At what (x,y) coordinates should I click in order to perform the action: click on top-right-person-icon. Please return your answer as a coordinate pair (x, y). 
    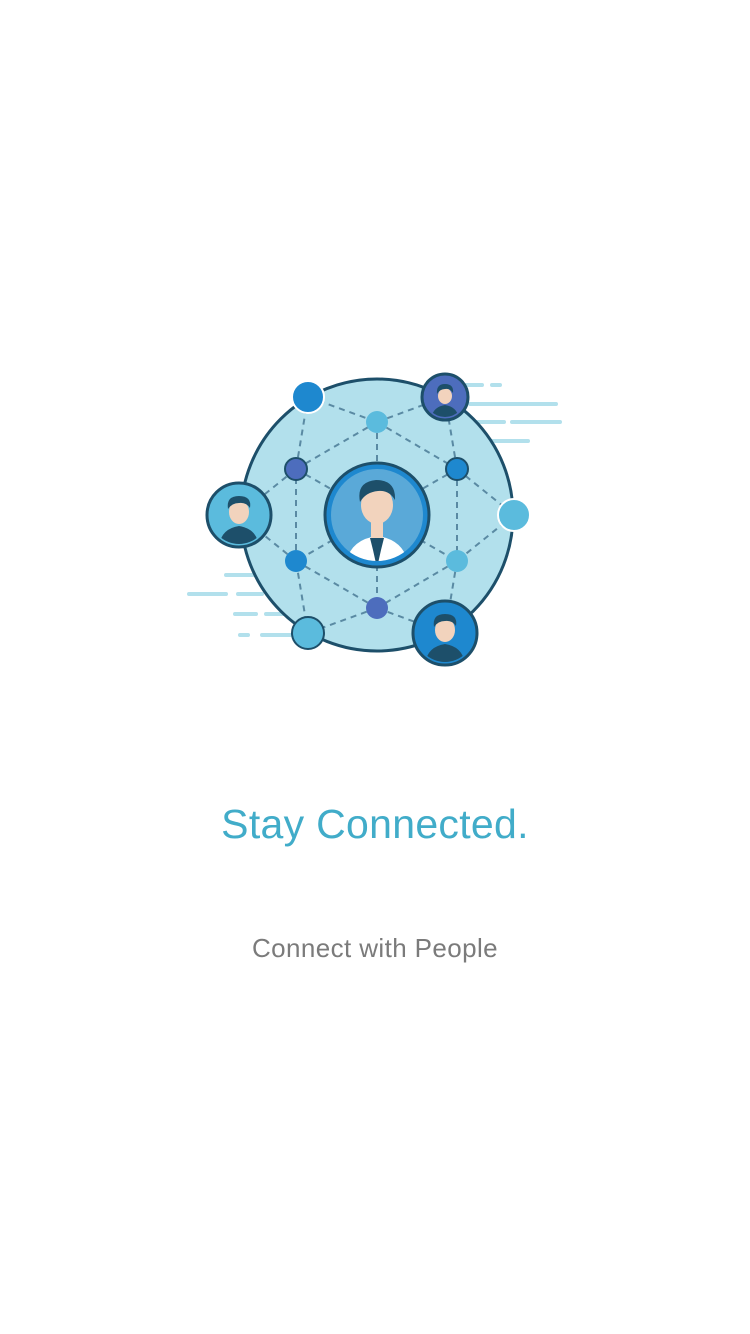
    Looking at the image, I should click on (445, 397).